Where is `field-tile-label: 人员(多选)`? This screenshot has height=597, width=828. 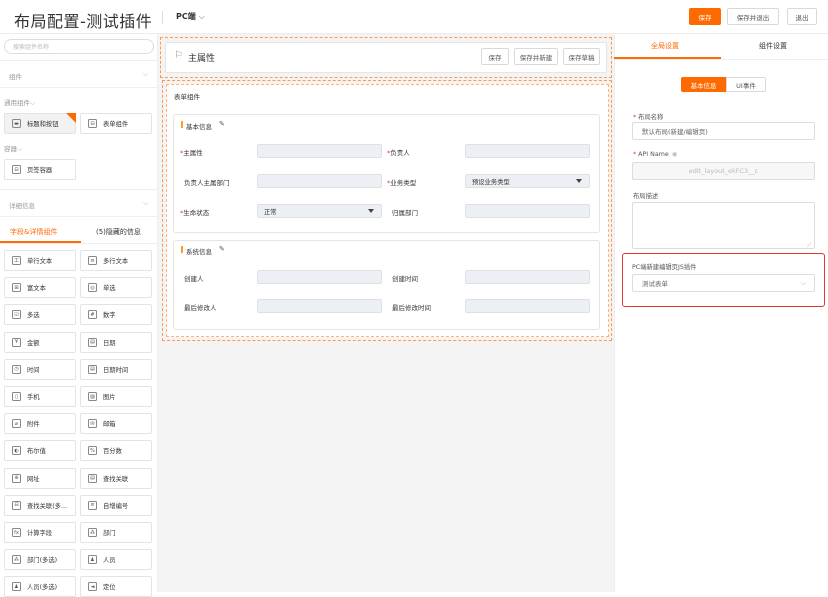
field-tile-label: 人员(多选) is located at coordinates (42, 588).